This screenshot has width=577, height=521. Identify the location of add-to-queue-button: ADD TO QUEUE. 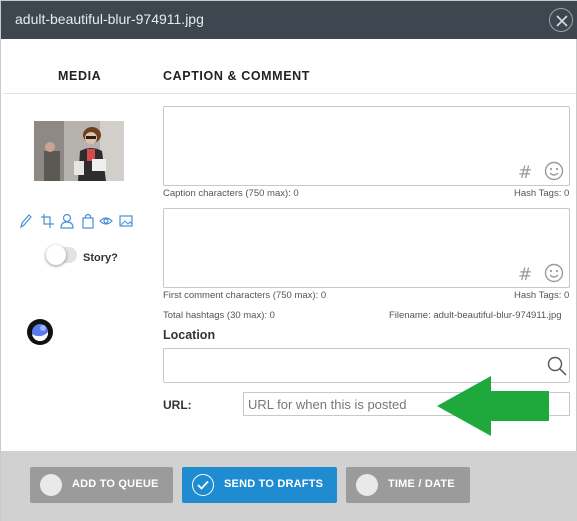
(101, 485).